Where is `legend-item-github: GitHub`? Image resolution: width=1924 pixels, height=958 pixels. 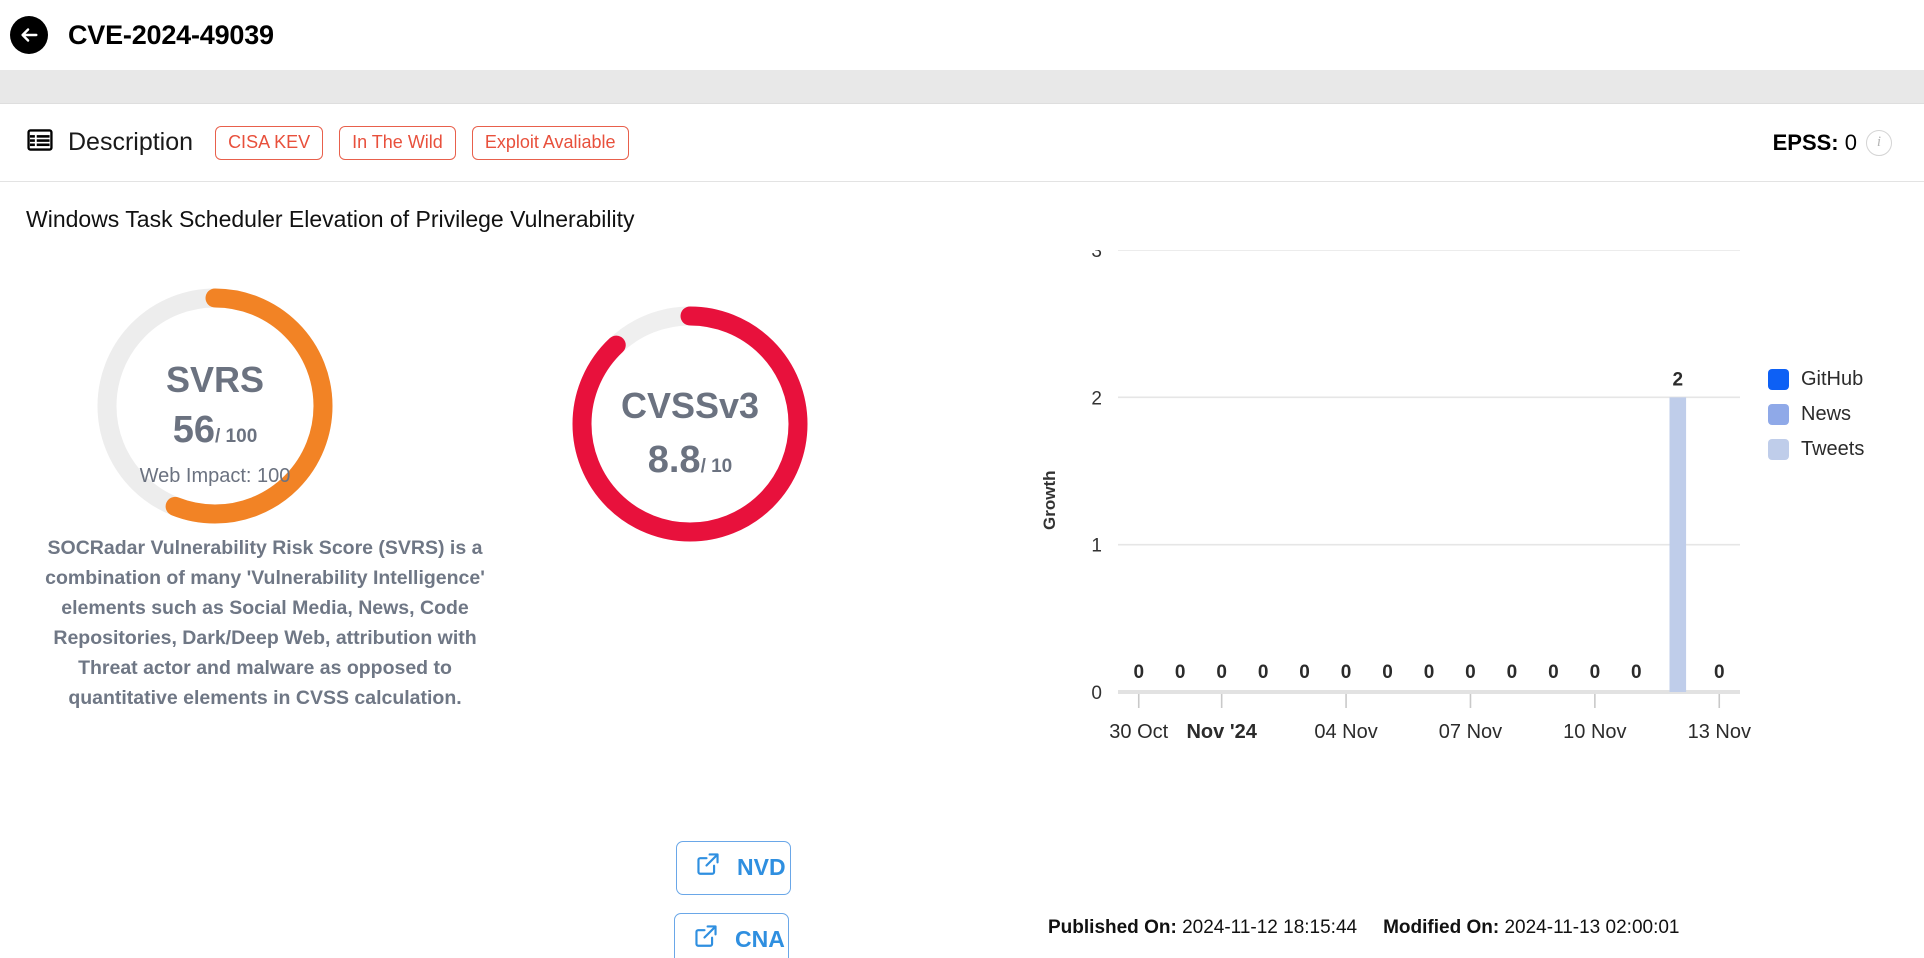
legend-item-github: GitHub is located at coordinates (1816, 379).